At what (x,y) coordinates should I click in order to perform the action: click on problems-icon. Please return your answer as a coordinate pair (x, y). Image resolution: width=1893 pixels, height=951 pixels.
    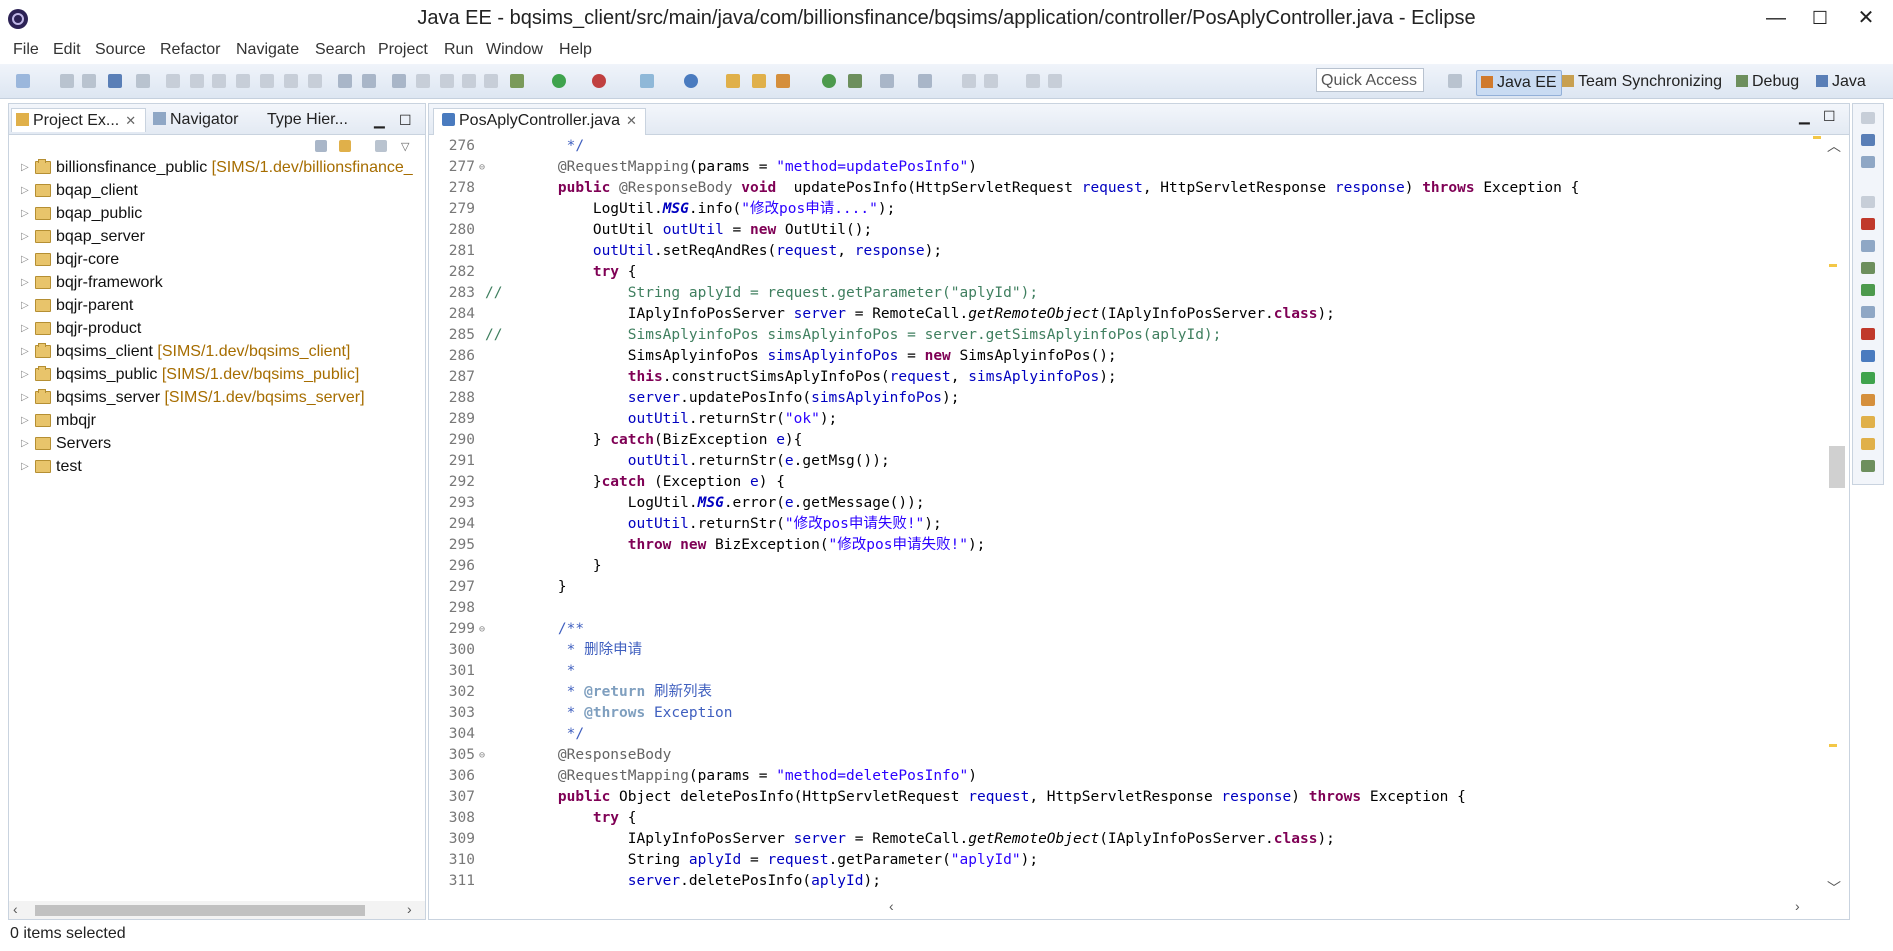
    Looking at the image, I should click on (1868, 334).